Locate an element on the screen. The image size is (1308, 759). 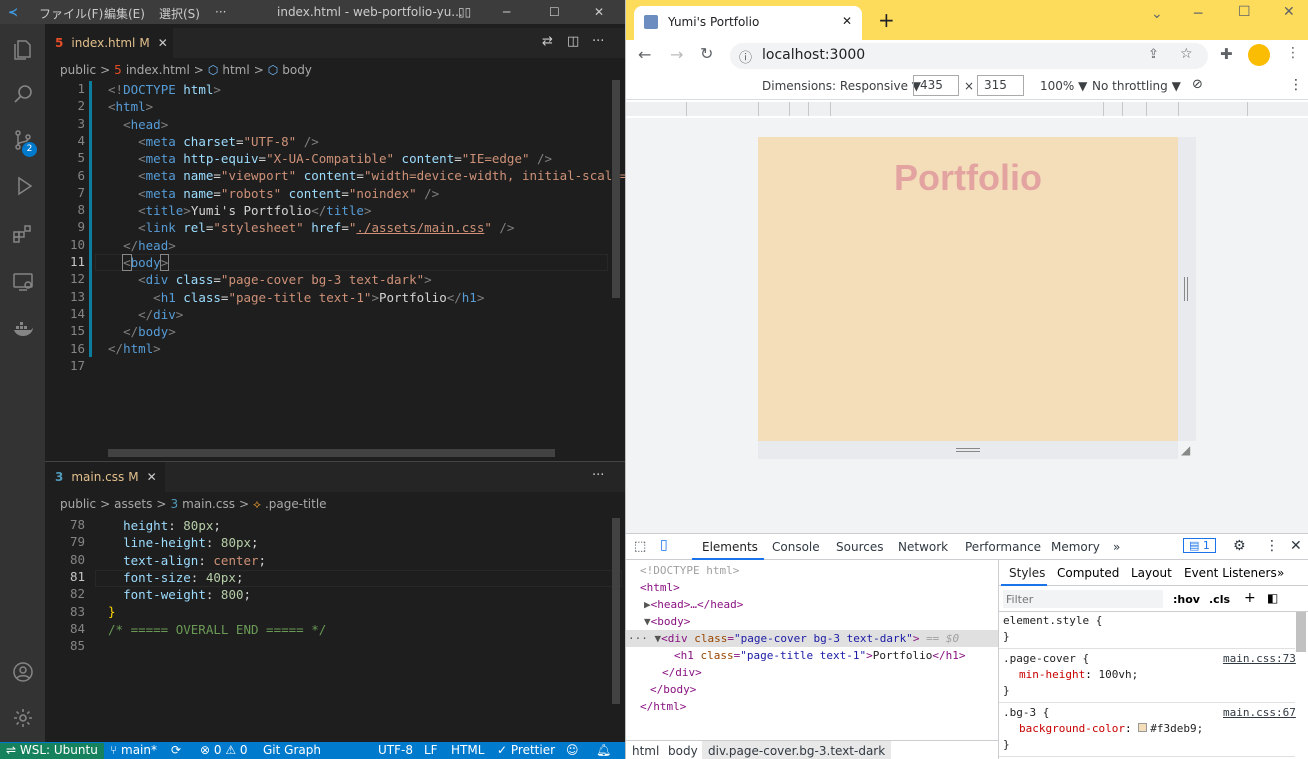
back-arrow-icon: ← is located at coordinates (644, 54).